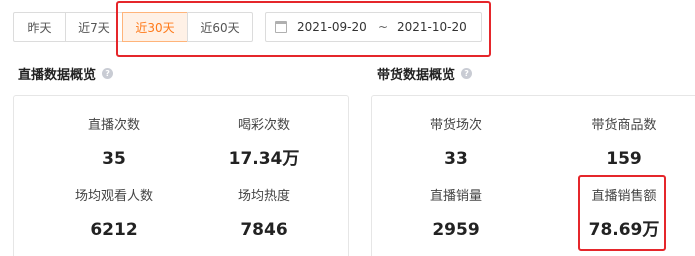  Describe the element at coordinates (264, 230) in the screenshot. I see `metric-value: 7846` at that location.